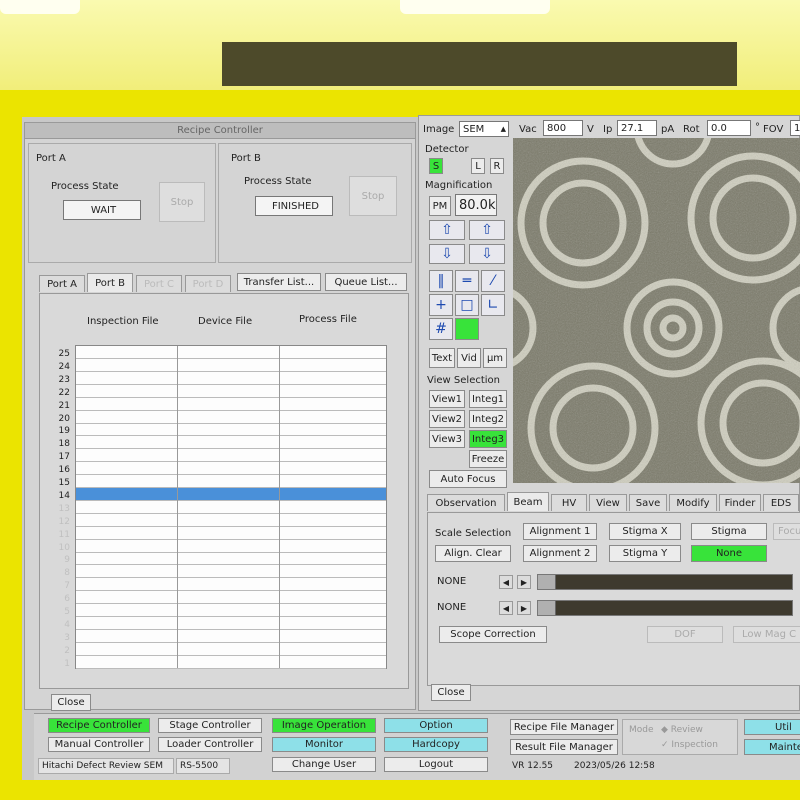  I want to click on mode-review-radio: ◆ Review, so click(682, 730).